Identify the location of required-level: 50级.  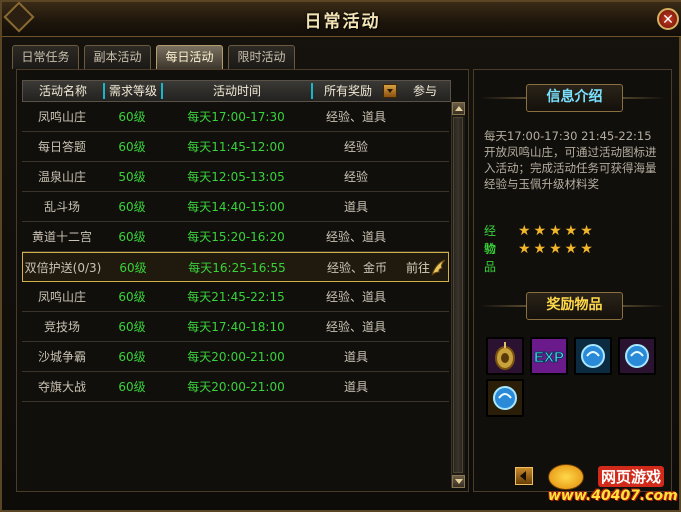
(132, 177).